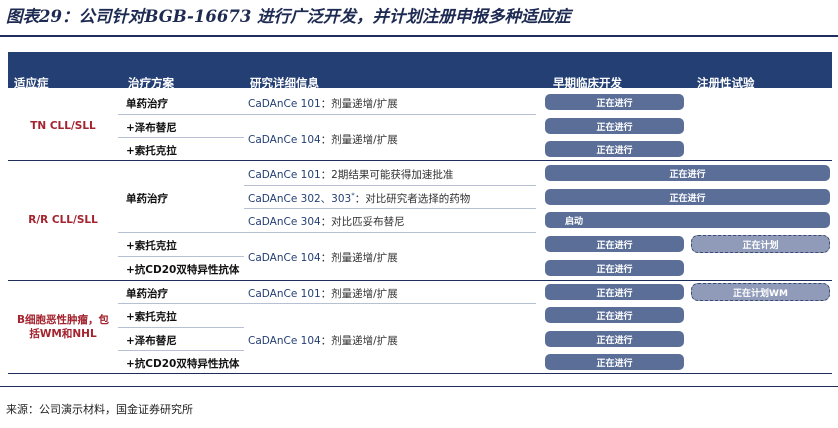  What do you see at coordinates (587, 83) in the screenshot?
I see `header-early-clinical: 早期临床开发` at bounding box center [587, 83].